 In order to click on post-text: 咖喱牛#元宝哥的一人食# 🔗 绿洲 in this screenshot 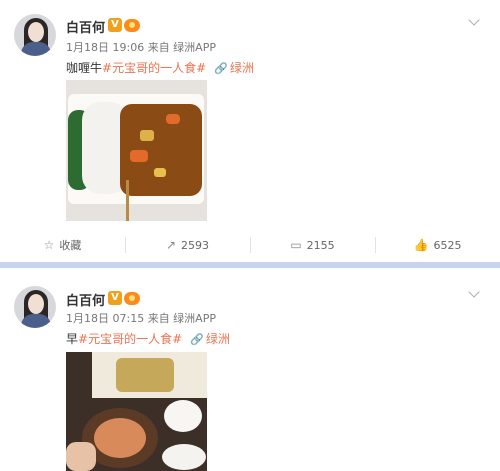, I will do `click(160, 67)`.